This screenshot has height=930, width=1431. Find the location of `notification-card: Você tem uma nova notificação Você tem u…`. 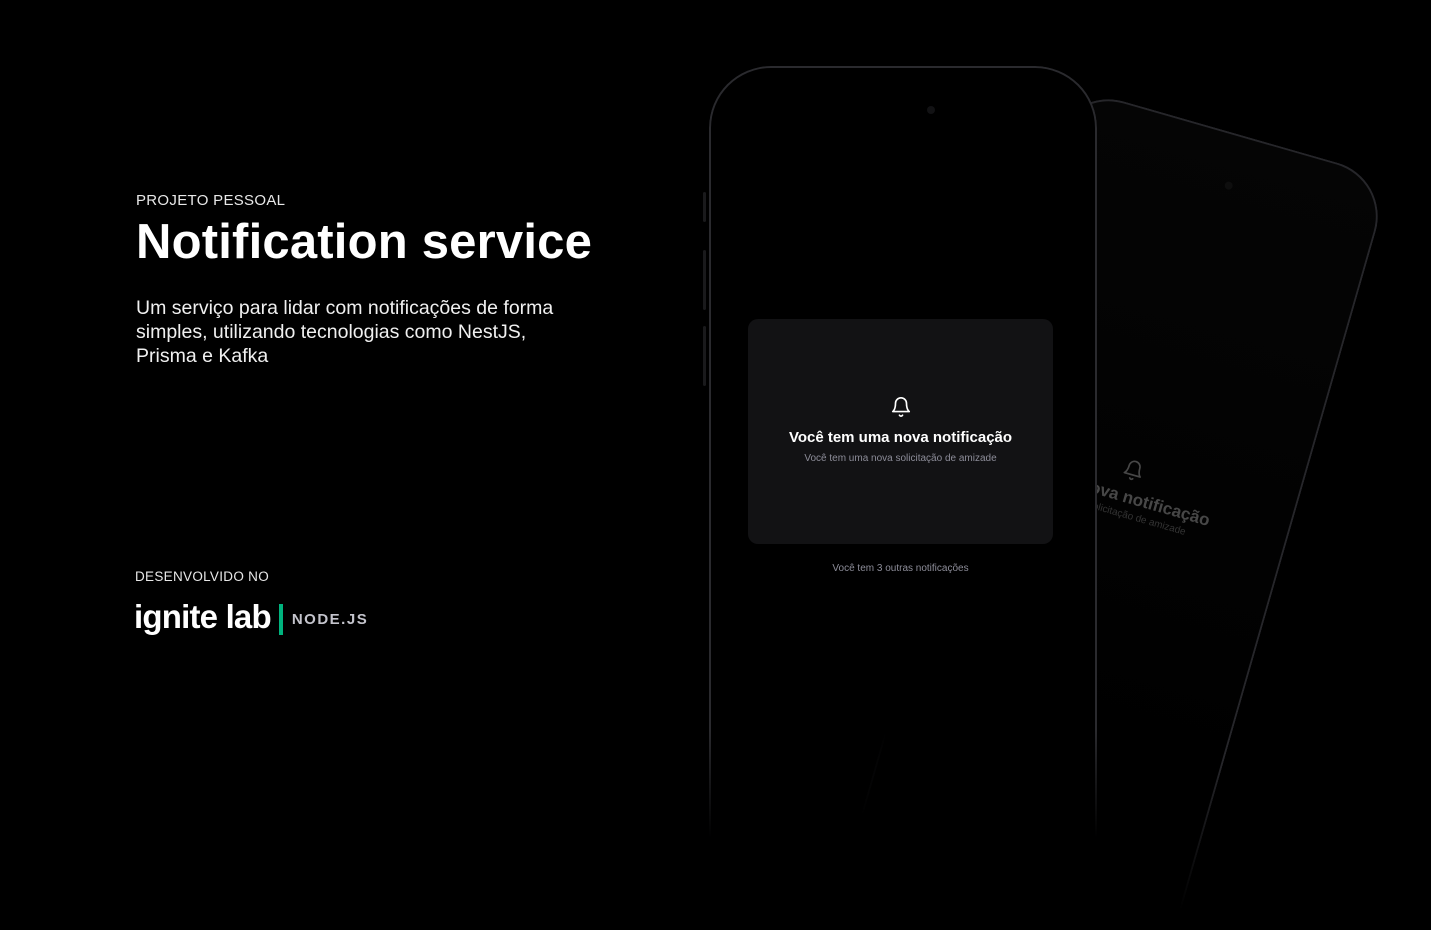

notification-card: Você tem uma nova notificação Você tem u… is located at coordinates (900, 431).